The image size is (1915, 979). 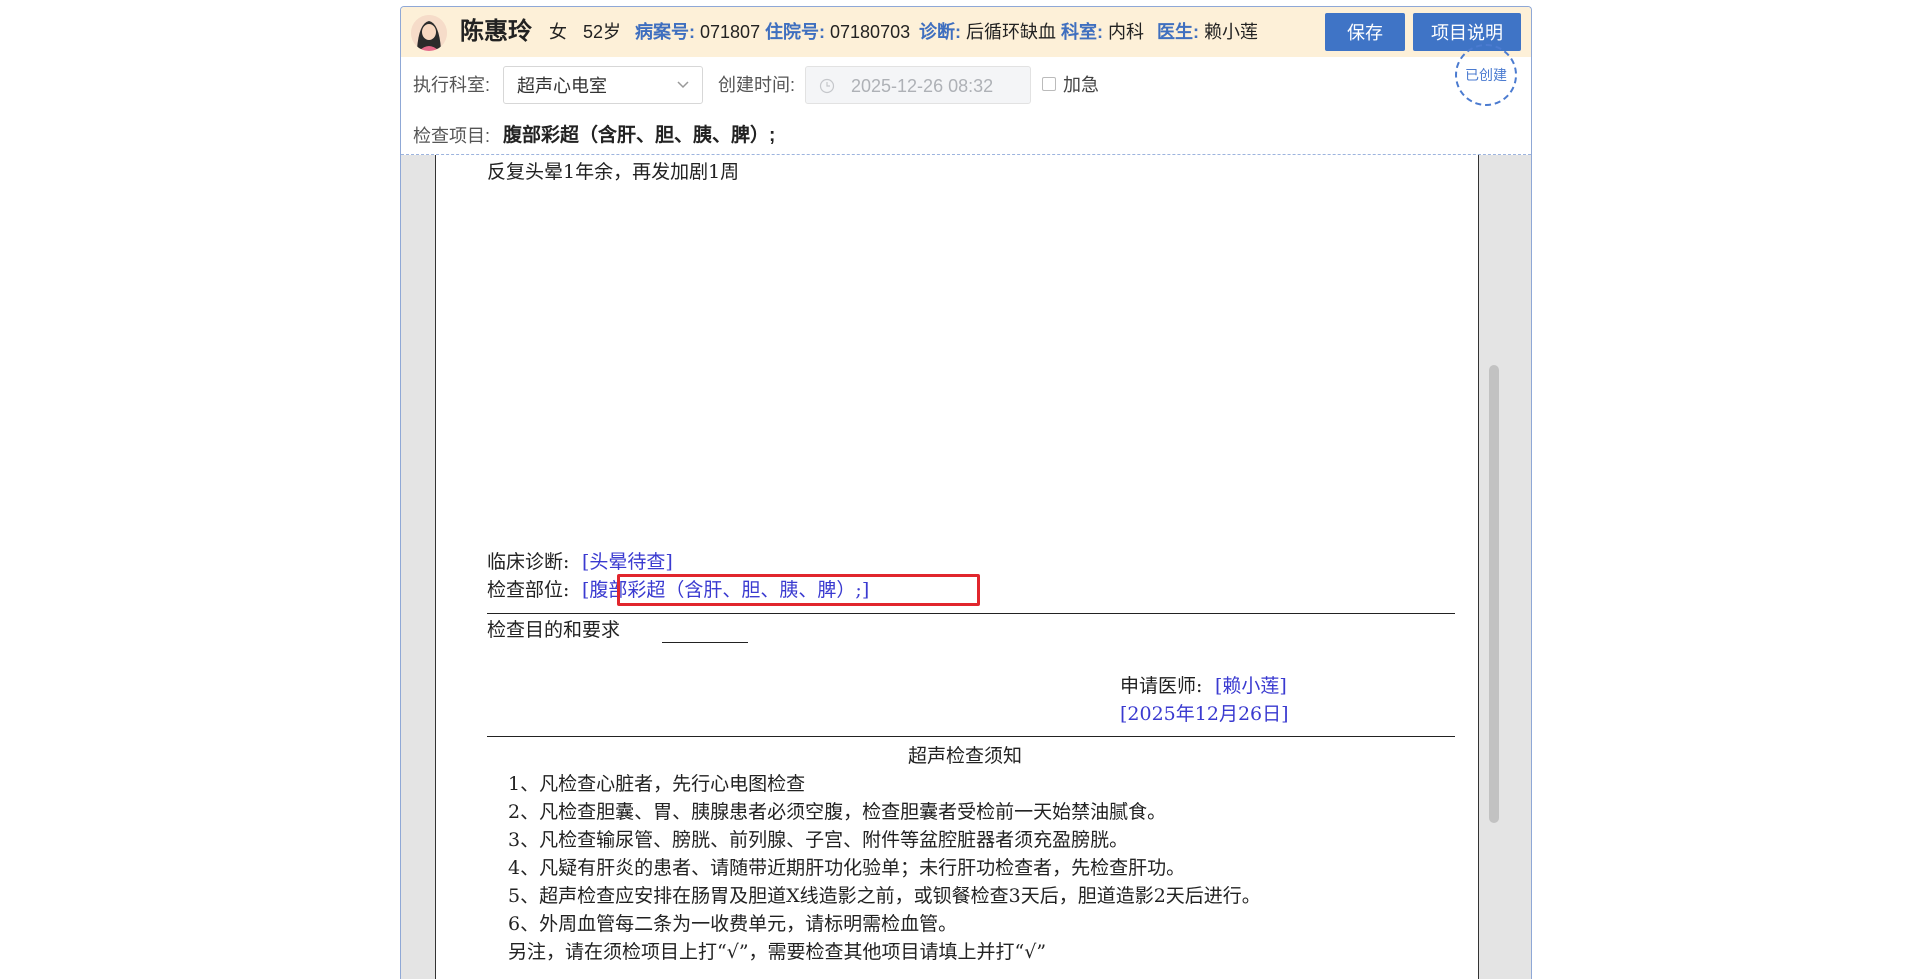 What do you see at coordinates (1081, 85) in the screenshot?
I see `urgent-label: 加急` at bounding box center [1081, 85].